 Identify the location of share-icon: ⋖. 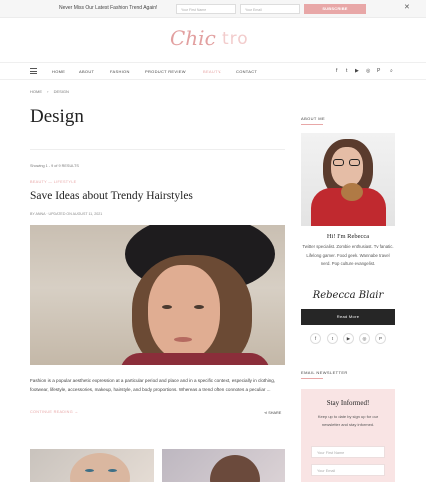
(266, 413).